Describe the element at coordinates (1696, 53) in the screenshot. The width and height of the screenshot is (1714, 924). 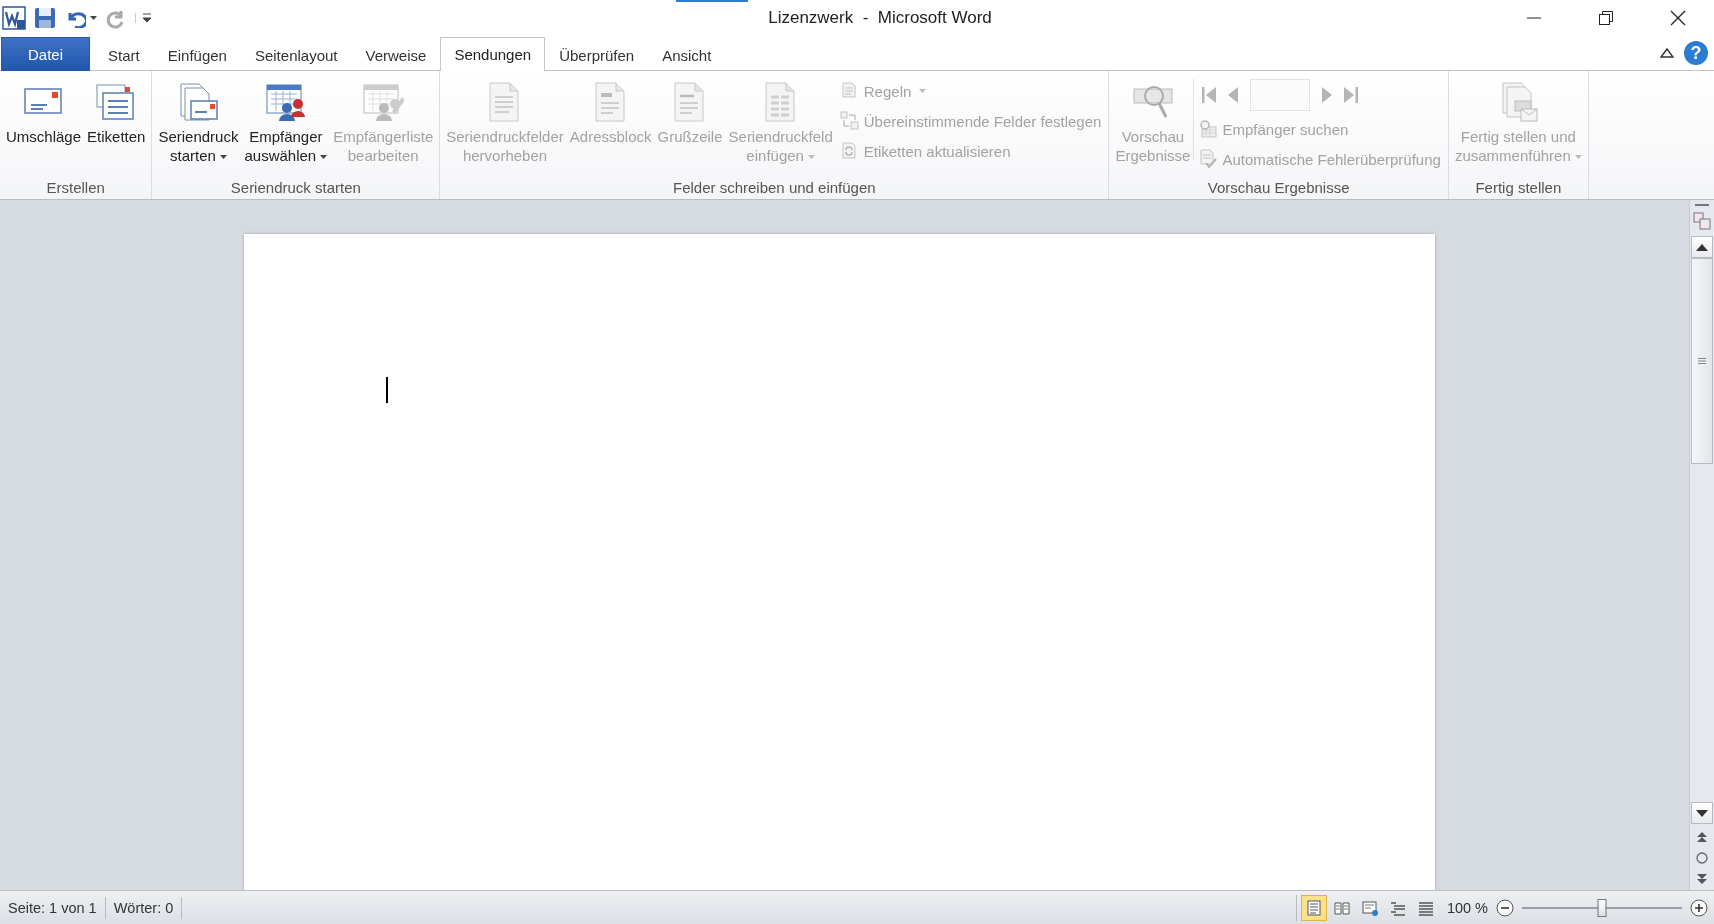
I see `help-button: ?` at that location.